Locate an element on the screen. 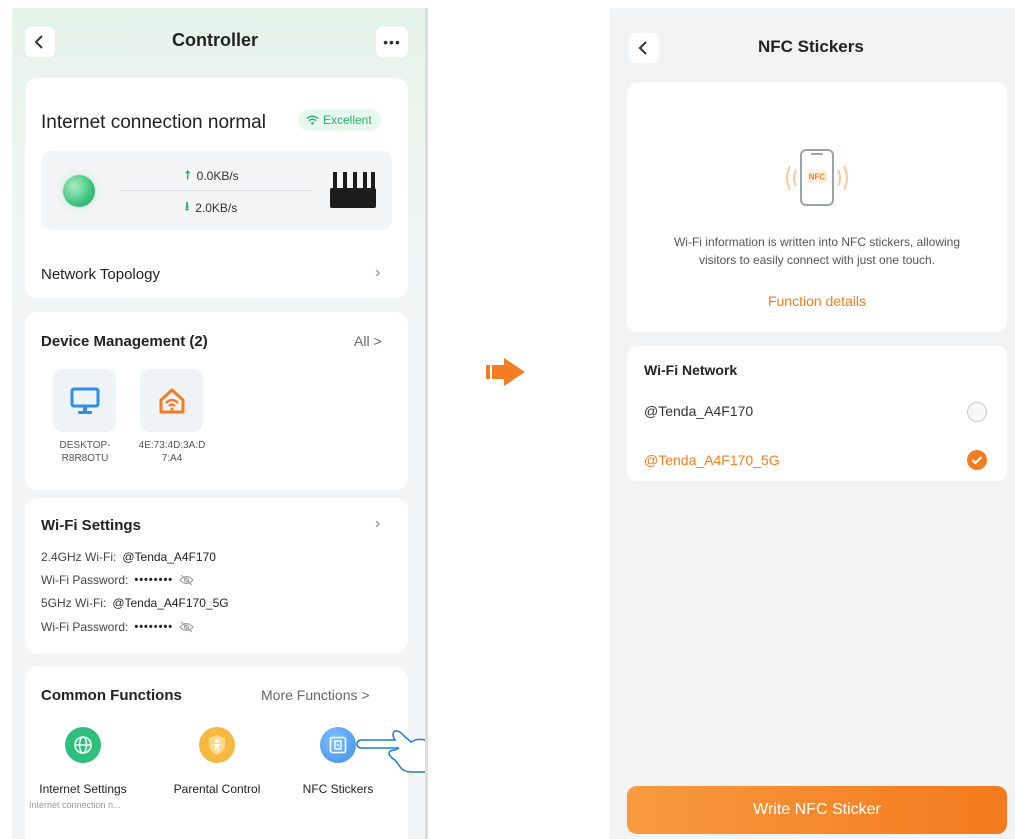 The image size is (1015, 839). upload-speed: ⭡ 0.0KB/s is located at coordinates (212, 175).